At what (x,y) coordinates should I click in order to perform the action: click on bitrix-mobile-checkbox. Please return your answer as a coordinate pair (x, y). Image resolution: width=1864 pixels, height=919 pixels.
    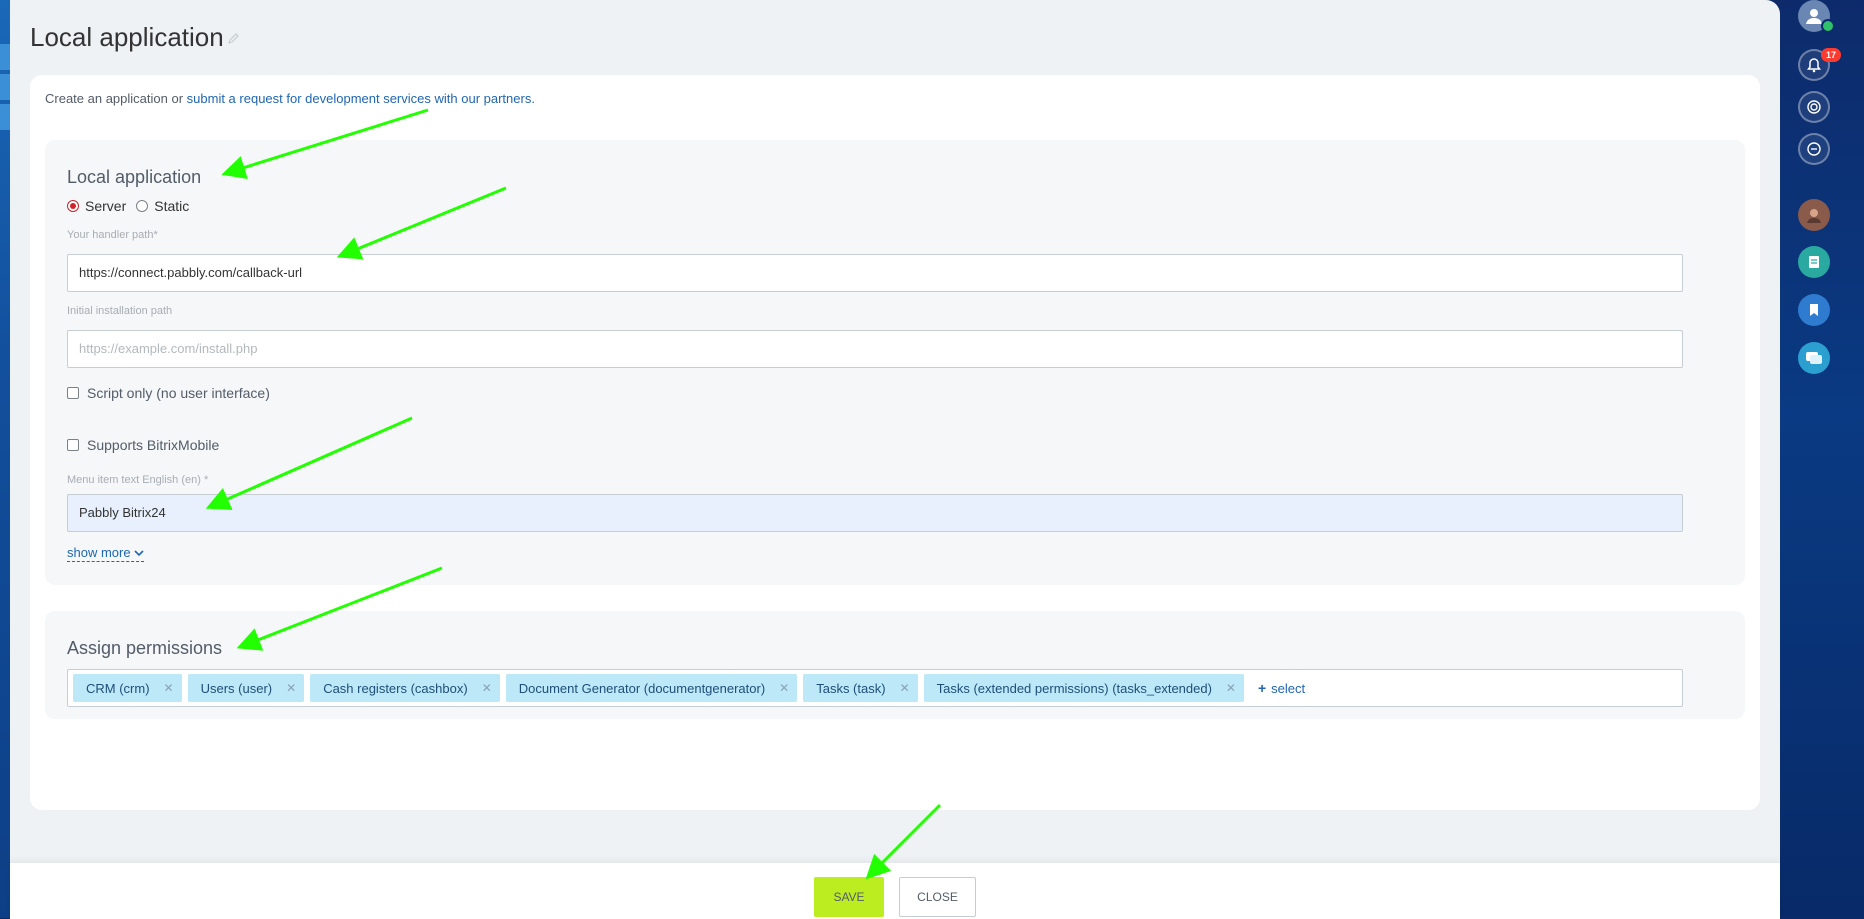
    Looking at the image, I should click on (73, 445).